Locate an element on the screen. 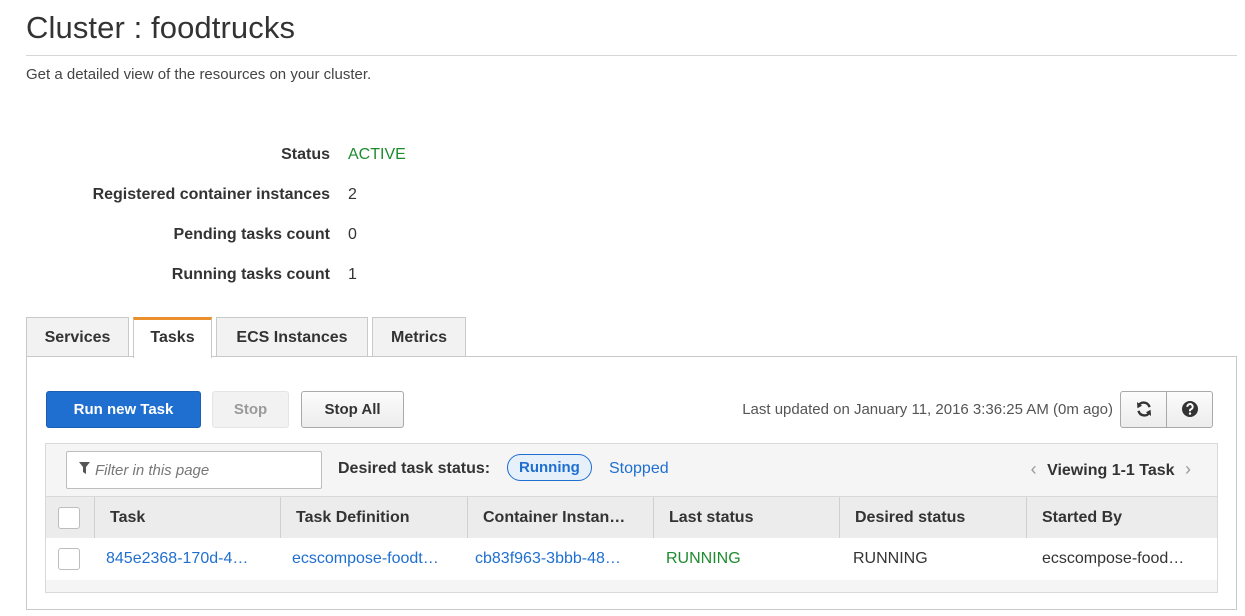 The width and height of the screenshot is (1245, 616). summary-row-pending: Pending tasks count 0 is located at coordinates (300, 238).